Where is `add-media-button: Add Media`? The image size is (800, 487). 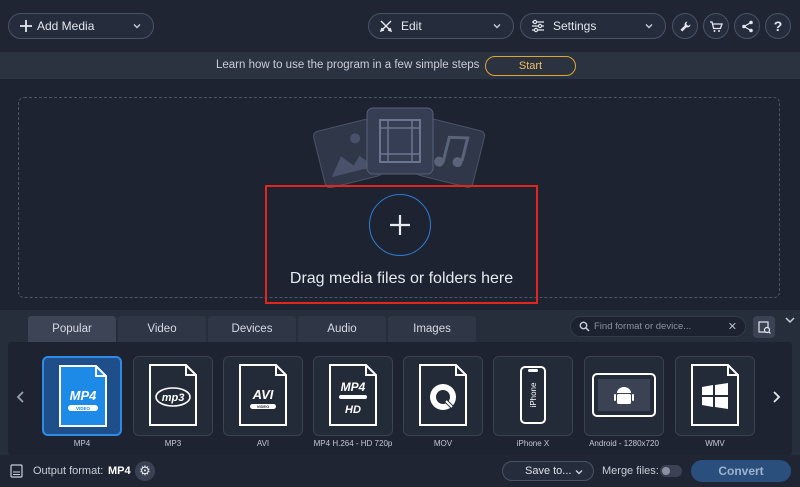
add-media-button: Add Media is located at coordinates (81, 26).